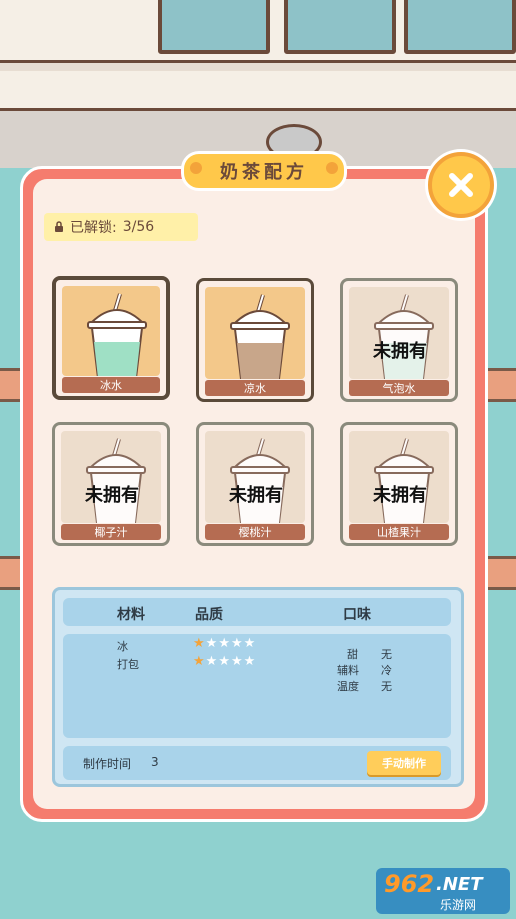  What do you see at coordinates (93, 228) in the screenshot?
I see `unlocked-label: 已解锁:` at bounding box center [93, 228].